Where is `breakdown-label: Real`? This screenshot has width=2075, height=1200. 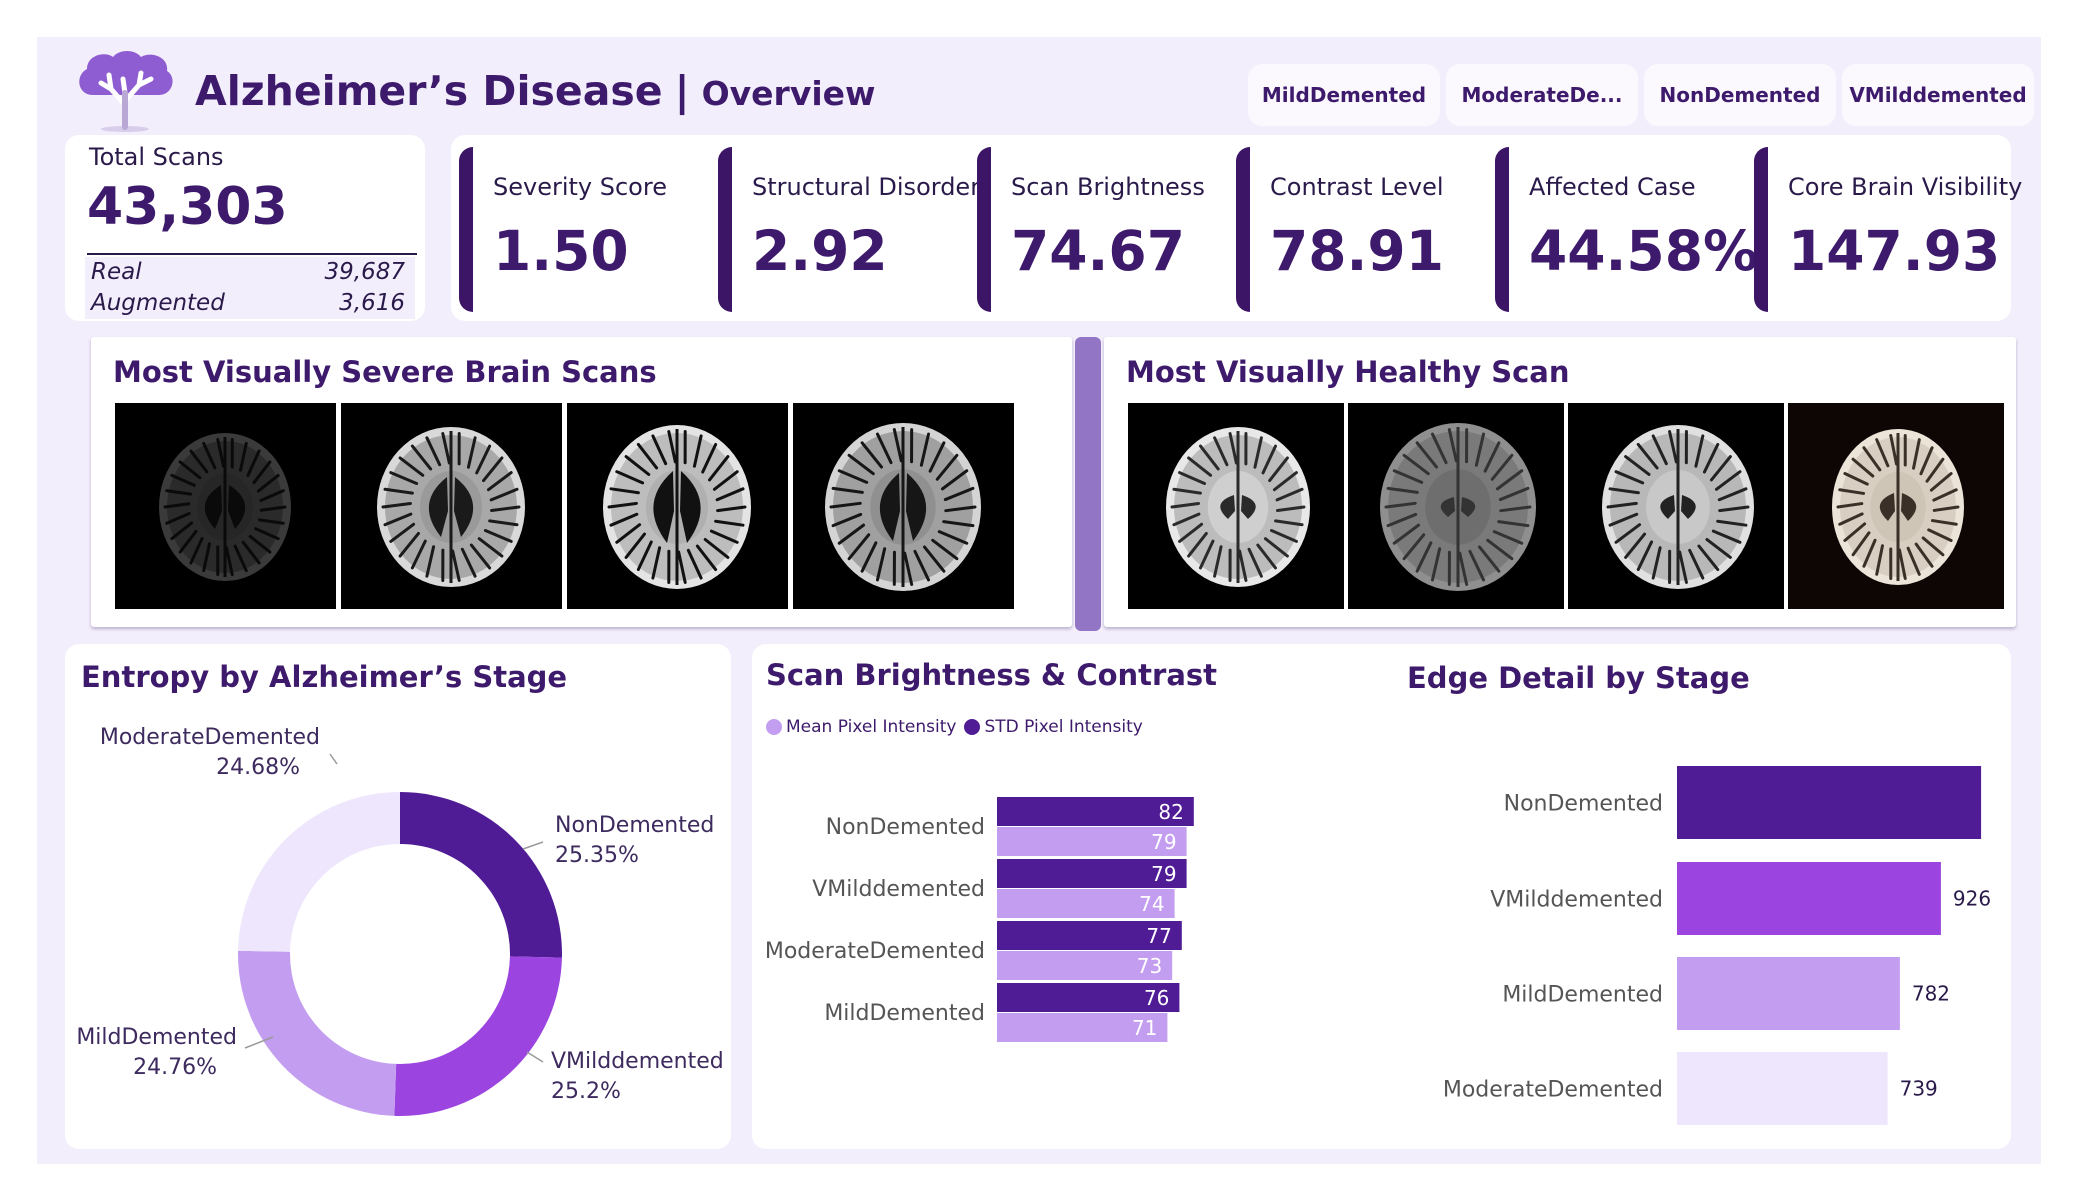
breakdown-label: Real is located at coordinates (116, 272).